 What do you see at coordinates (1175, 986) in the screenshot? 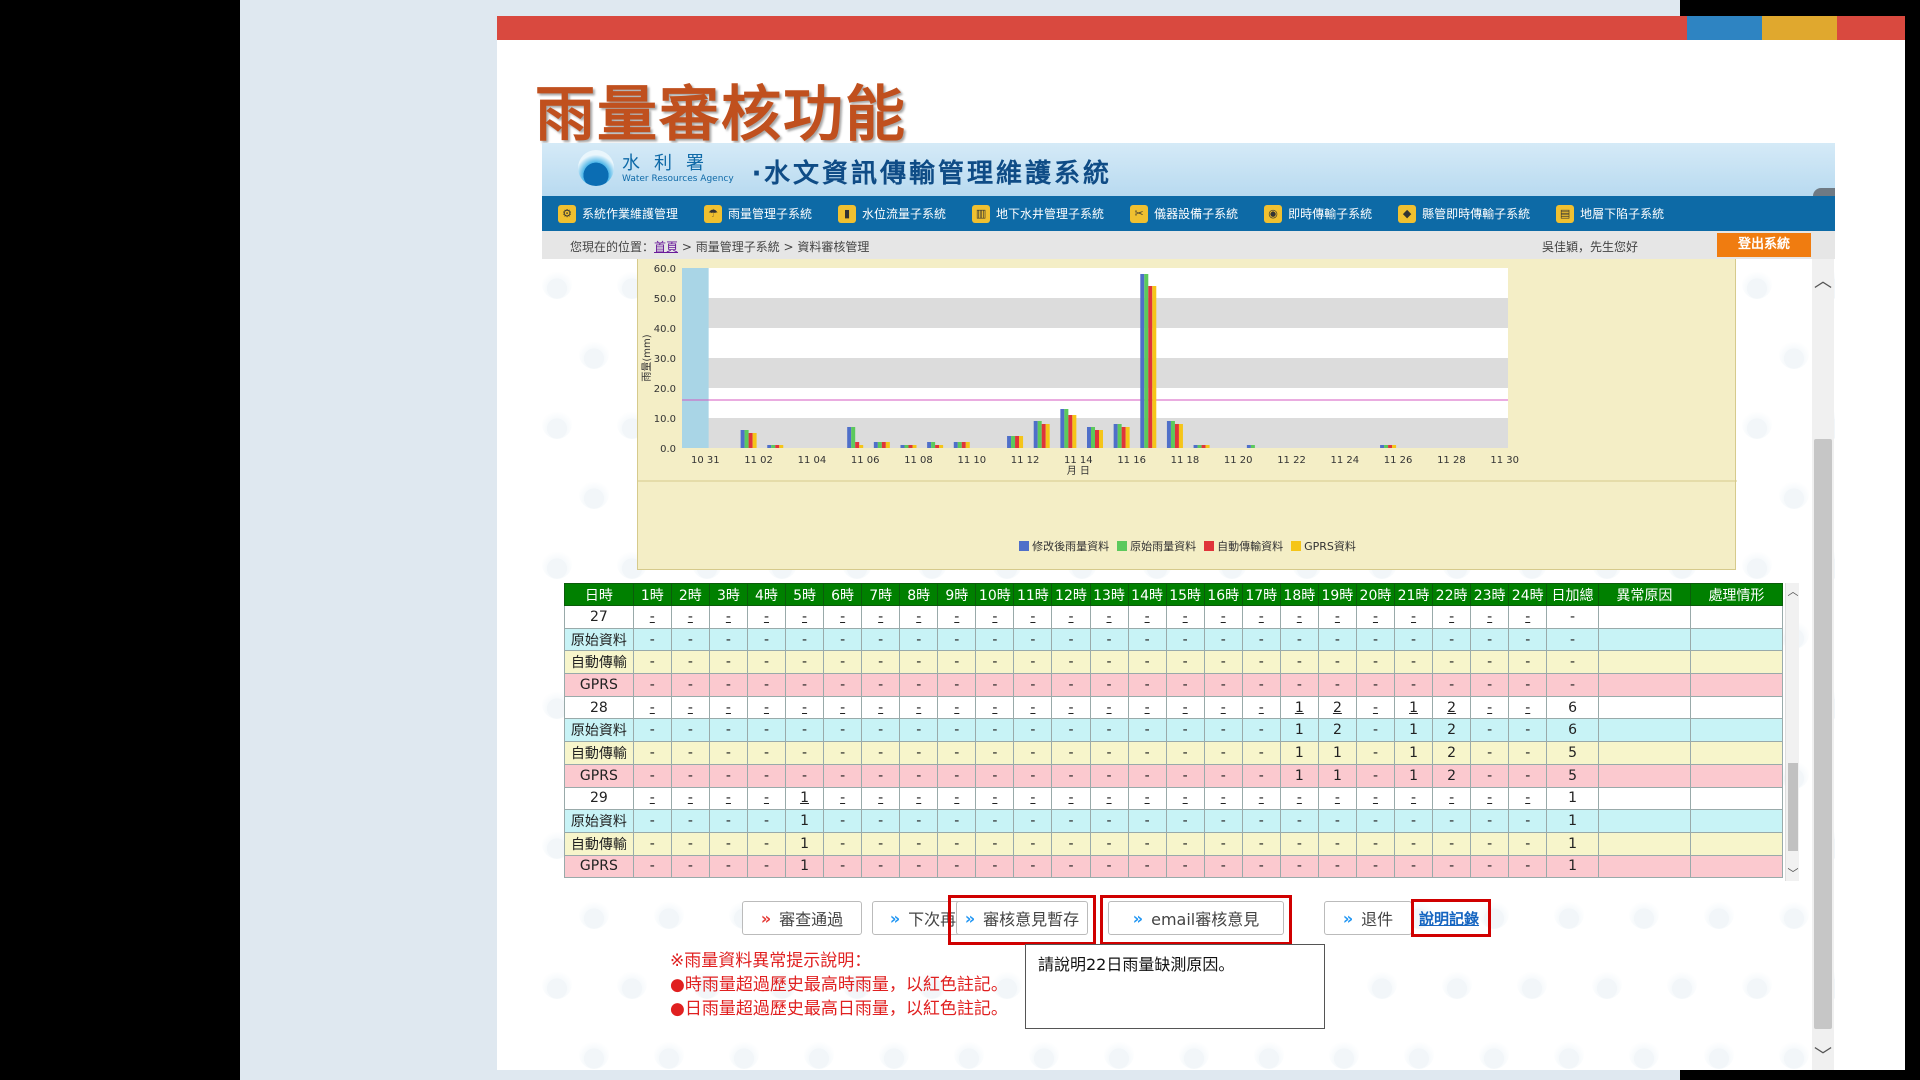
I see `review-comment-field: 請說明22日雨量缺測原因。` at bounding box center [1175, 986].